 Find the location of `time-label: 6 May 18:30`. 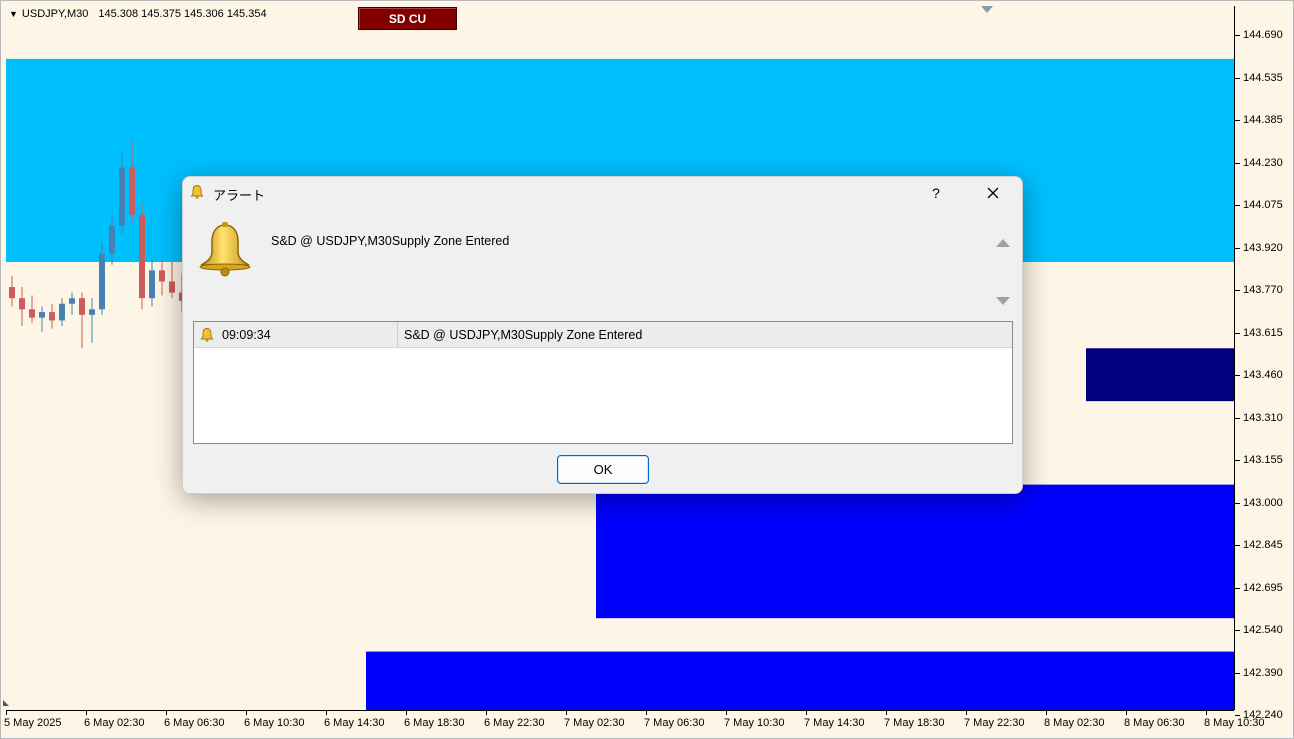

time-label: 6 May 18:30 is located at coordinates (434, 723).